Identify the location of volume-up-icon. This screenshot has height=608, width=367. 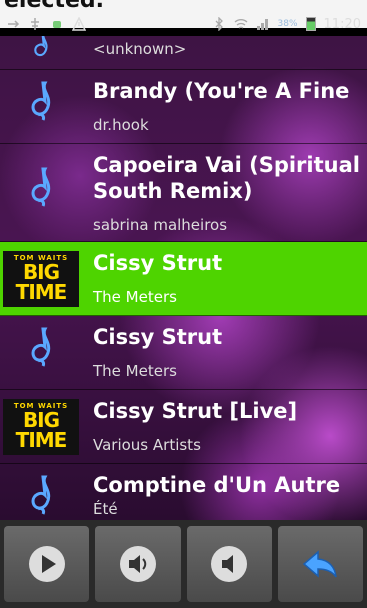
(137, 564).